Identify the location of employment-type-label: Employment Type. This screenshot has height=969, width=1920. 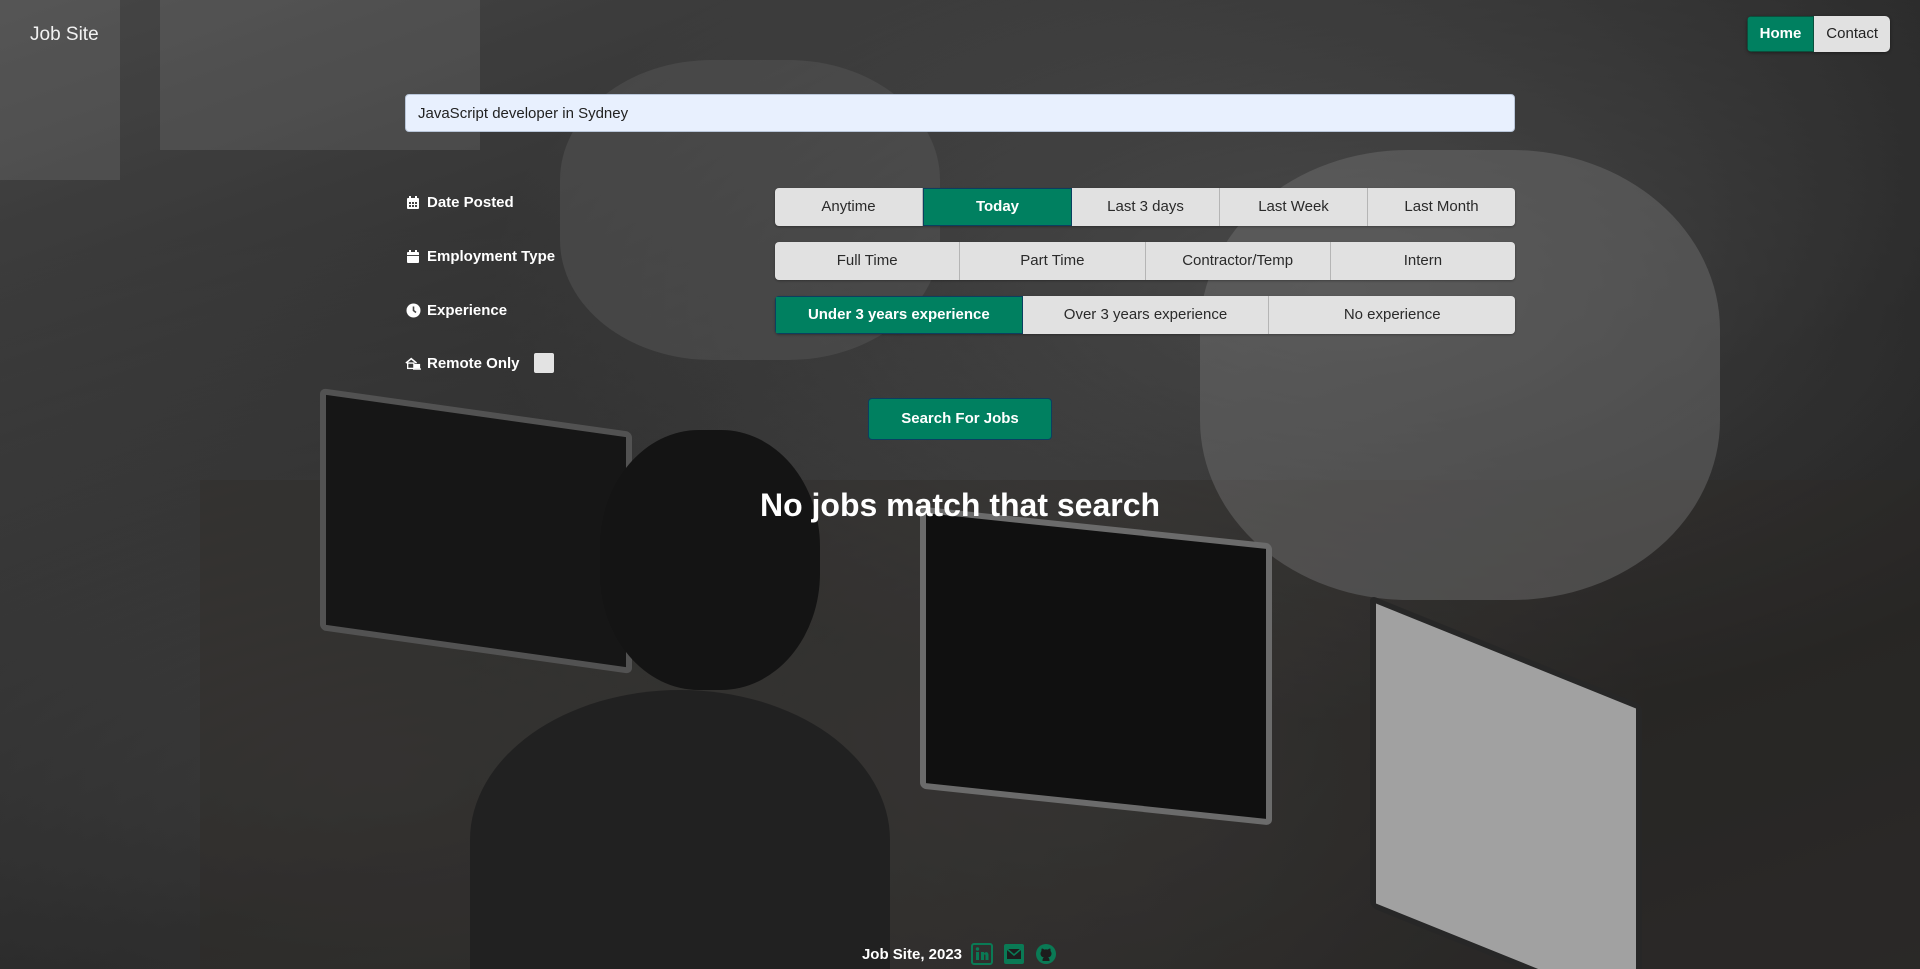
(480, 256).